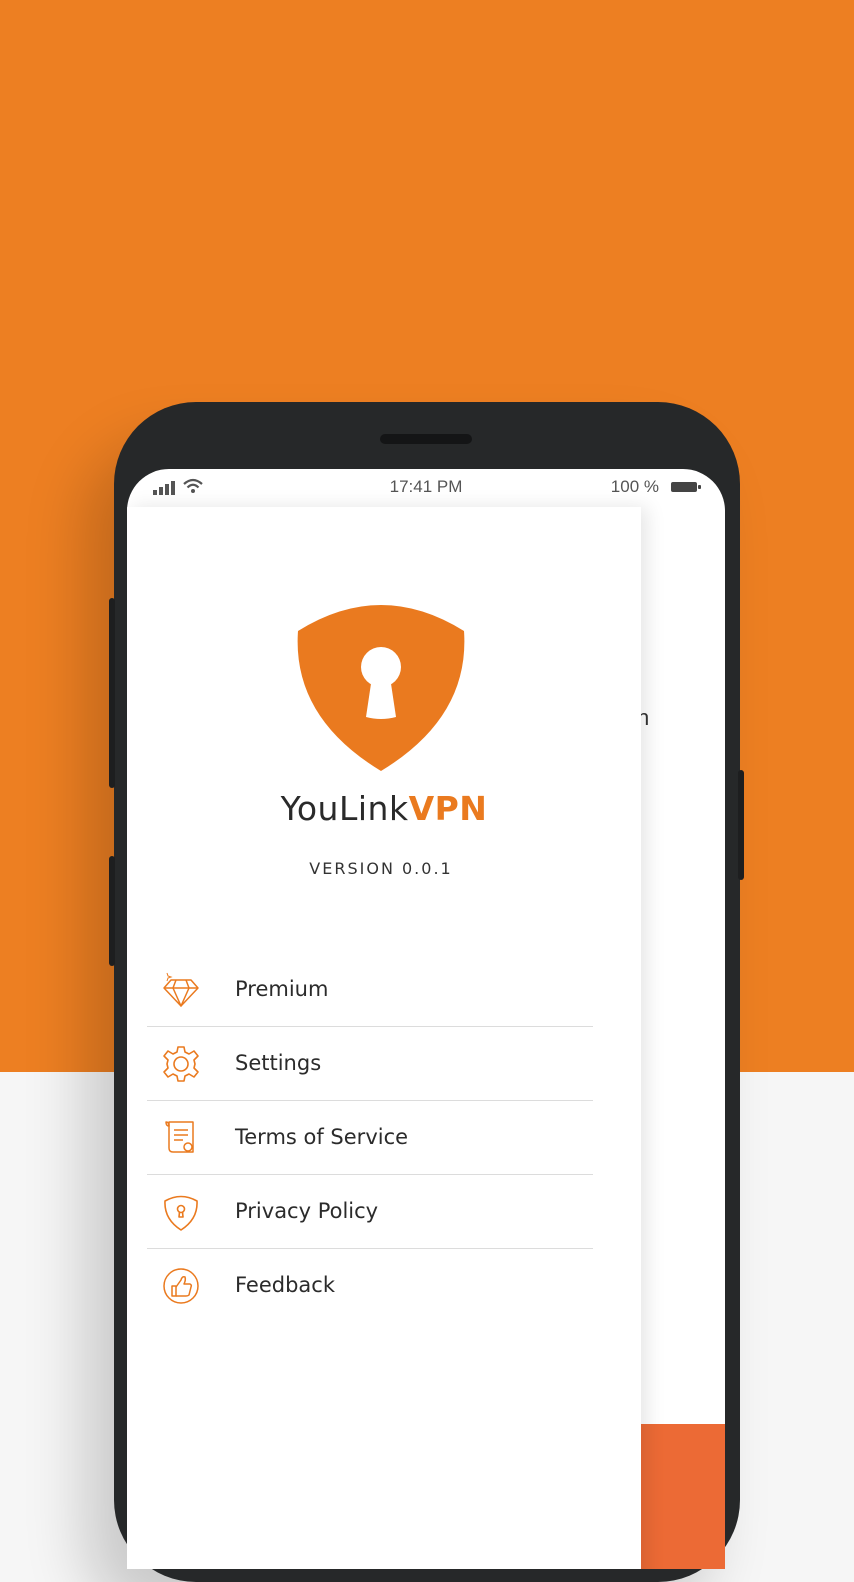 This screenshot has width=854, height=1582. What do you see at coordinates (634, 486) in the screenshot?
I see `battery-percent: 100 %` at bounding box center [634, 486].